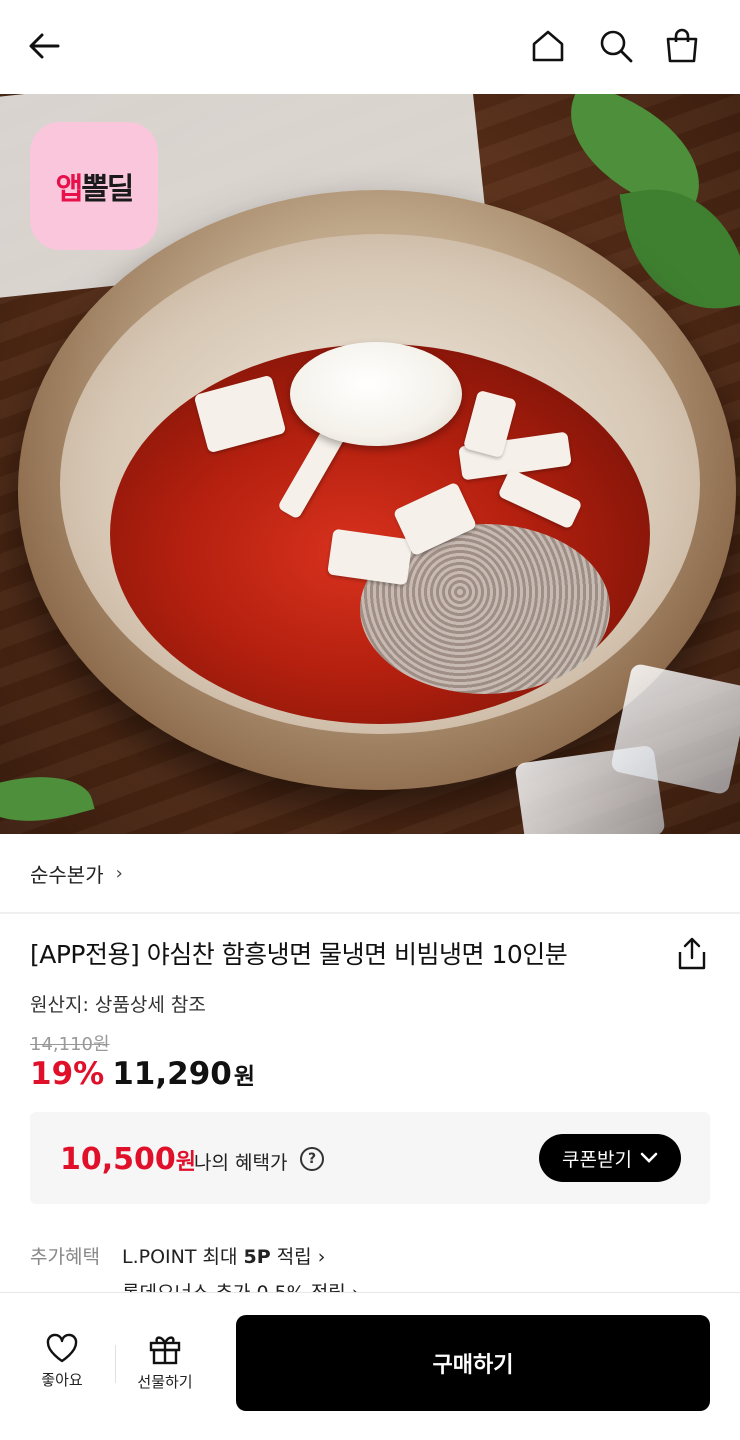 The width and height of the screenshot is (740, 1440). I want to click on price-row: 19% 11,290 원, so click(142, 1074).